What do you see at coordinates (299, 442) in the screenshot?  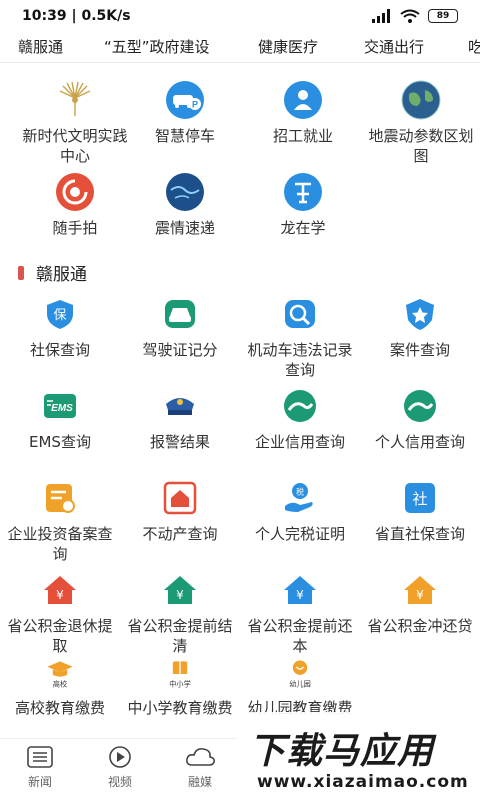 I see `service-label: 企业信用查询` at bounding box center [299, 442].